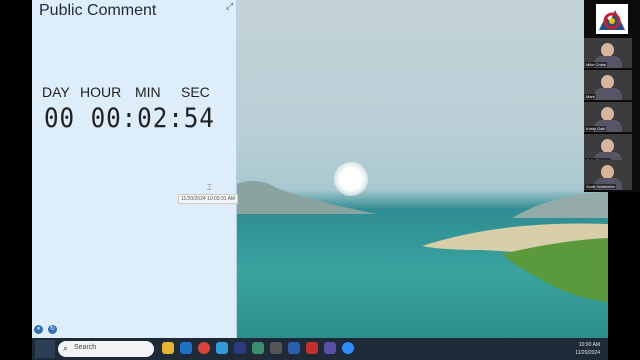  What do you see at coordinates (515, 262) in the screenshot?
I see `wallpaper-shore` at bounding box center [515, 262].